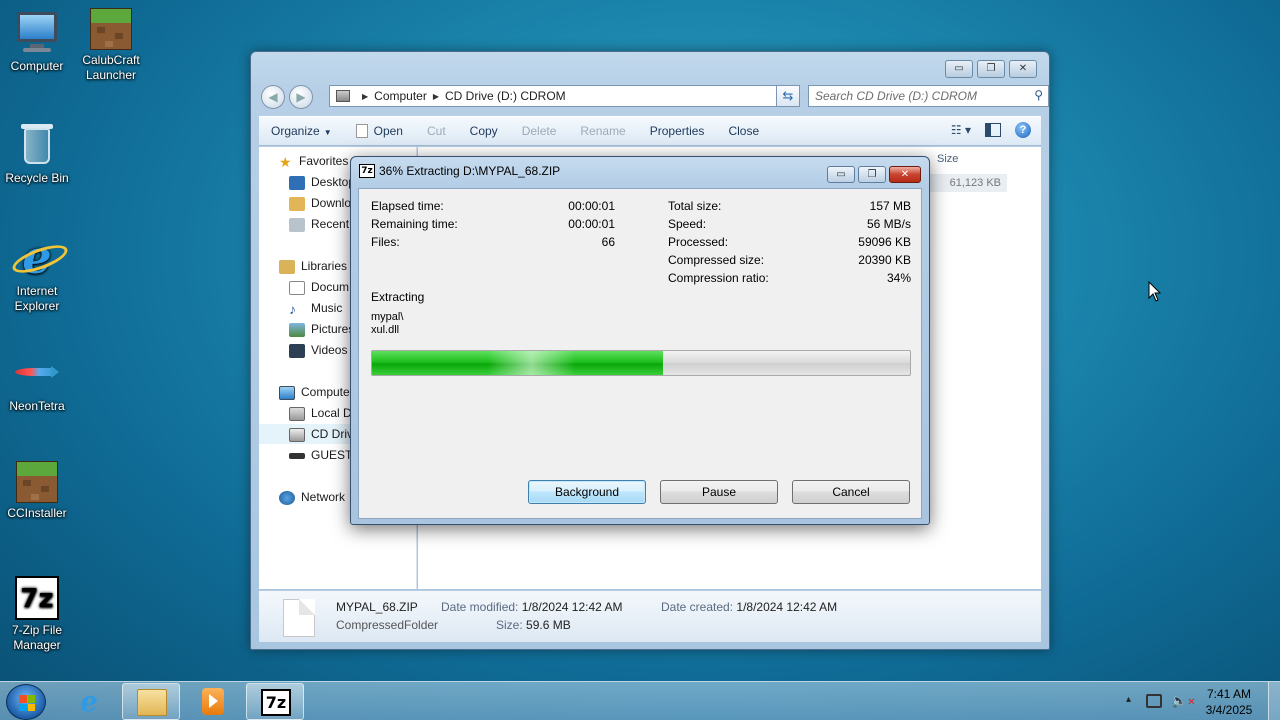  I want to click on downloads-icon, so click(297, 203).